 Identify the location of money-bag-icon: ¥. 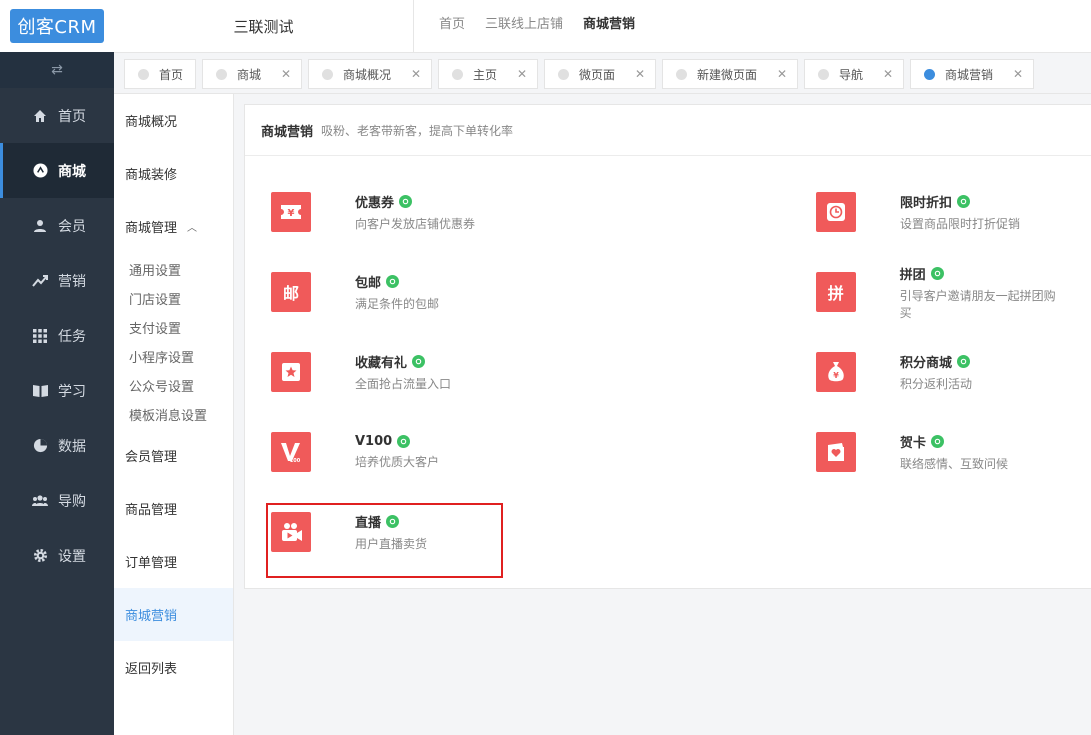
(836, 372).